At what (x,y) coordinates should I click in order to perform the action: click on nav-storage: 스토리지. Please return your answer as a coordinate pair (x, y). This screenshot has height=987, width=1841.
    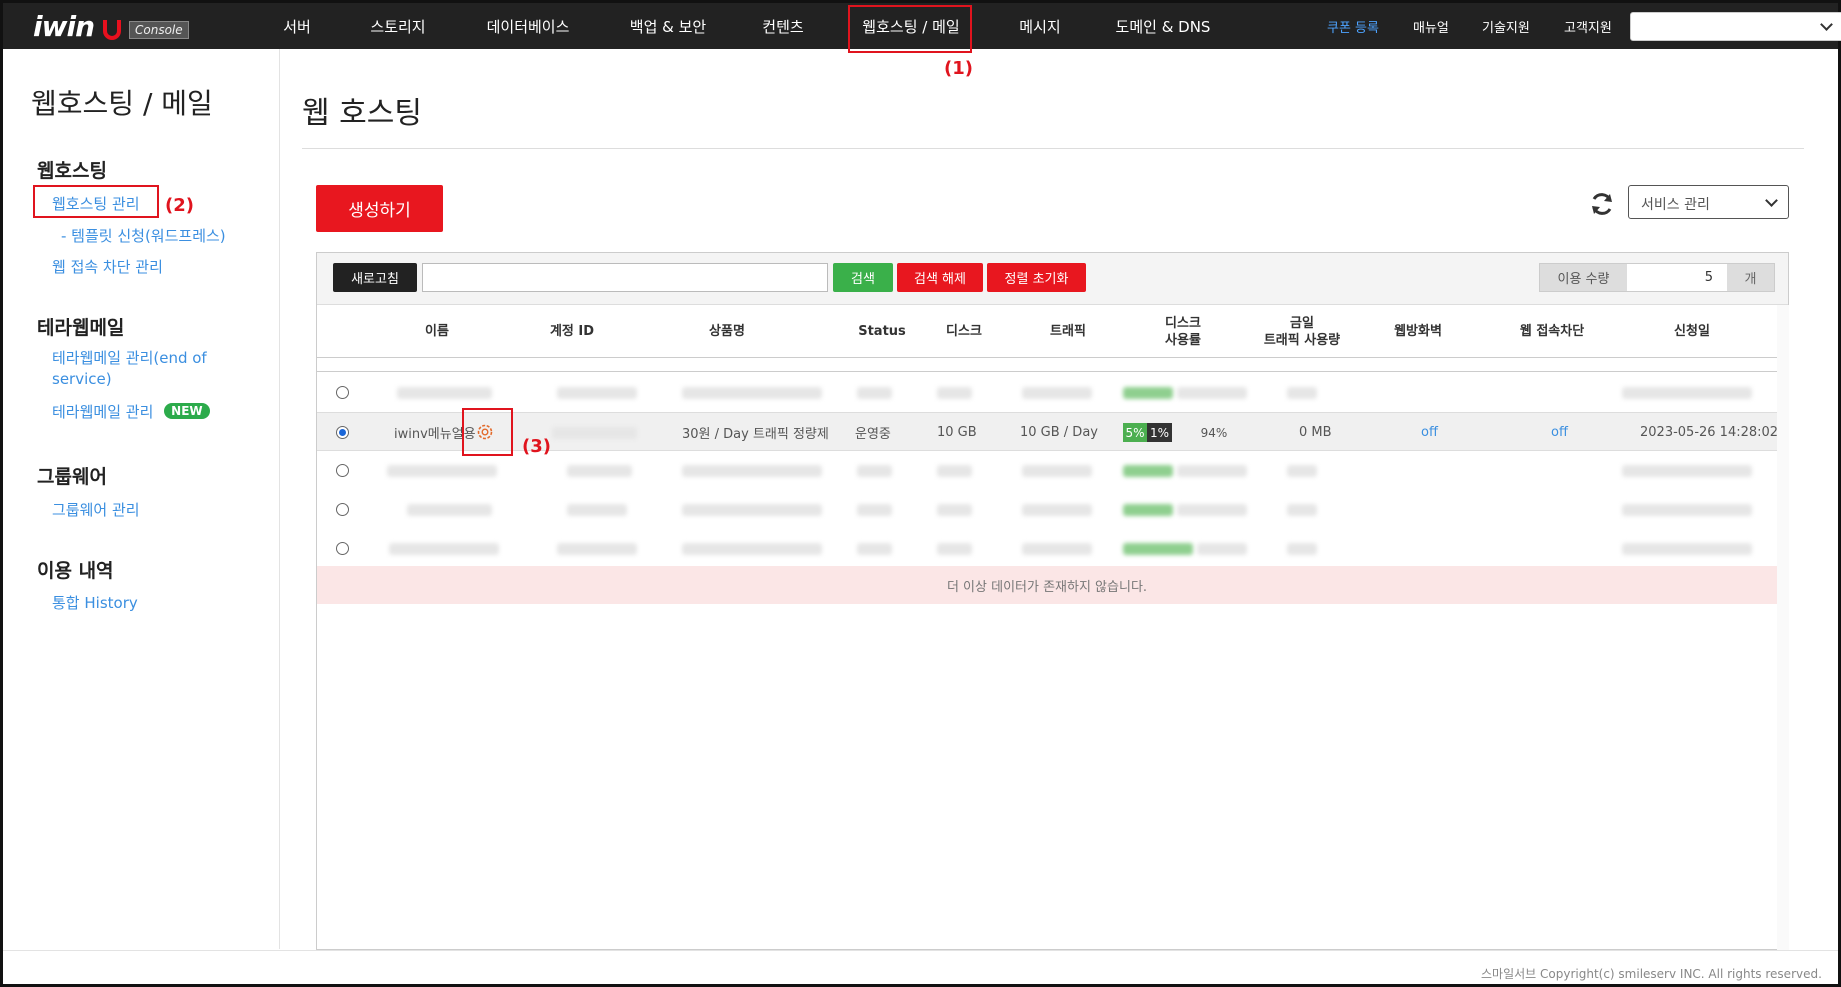
    Looking at the image, I should click on (398, 26).